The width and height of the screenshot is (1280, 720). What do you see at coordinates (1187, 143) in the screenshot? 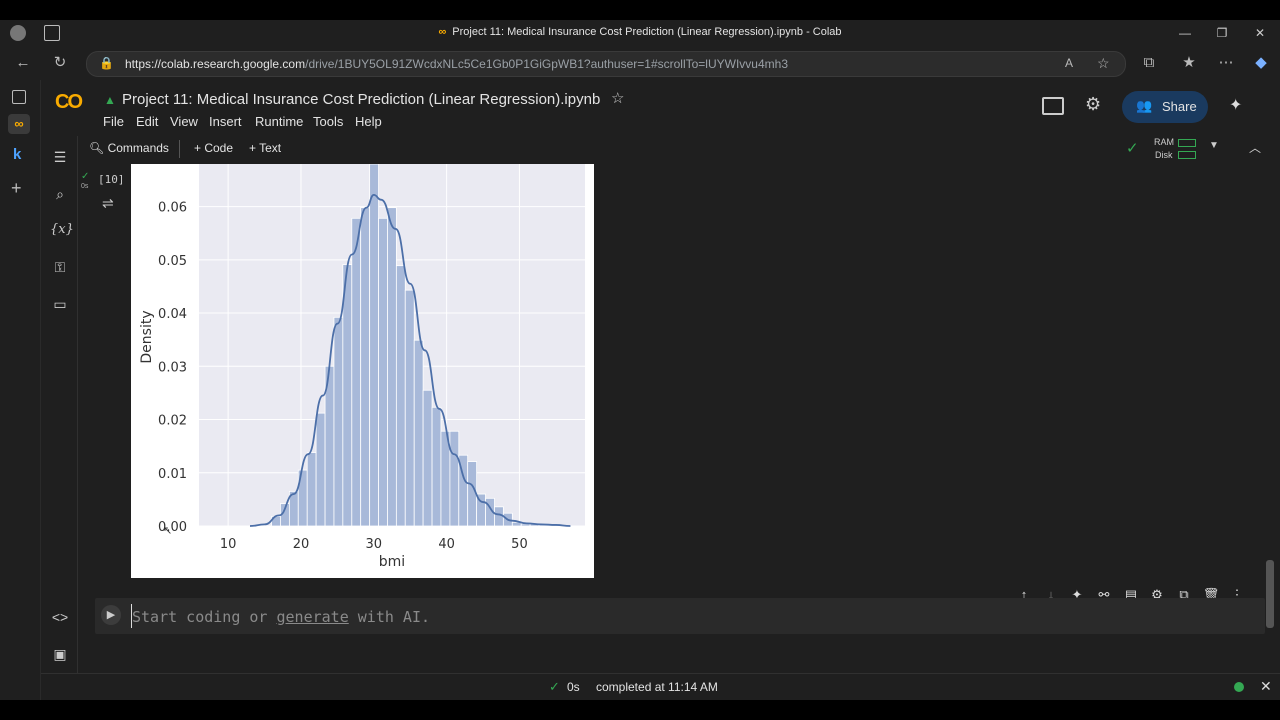
I see `ram-meter` at bounding box center [1187, 143].